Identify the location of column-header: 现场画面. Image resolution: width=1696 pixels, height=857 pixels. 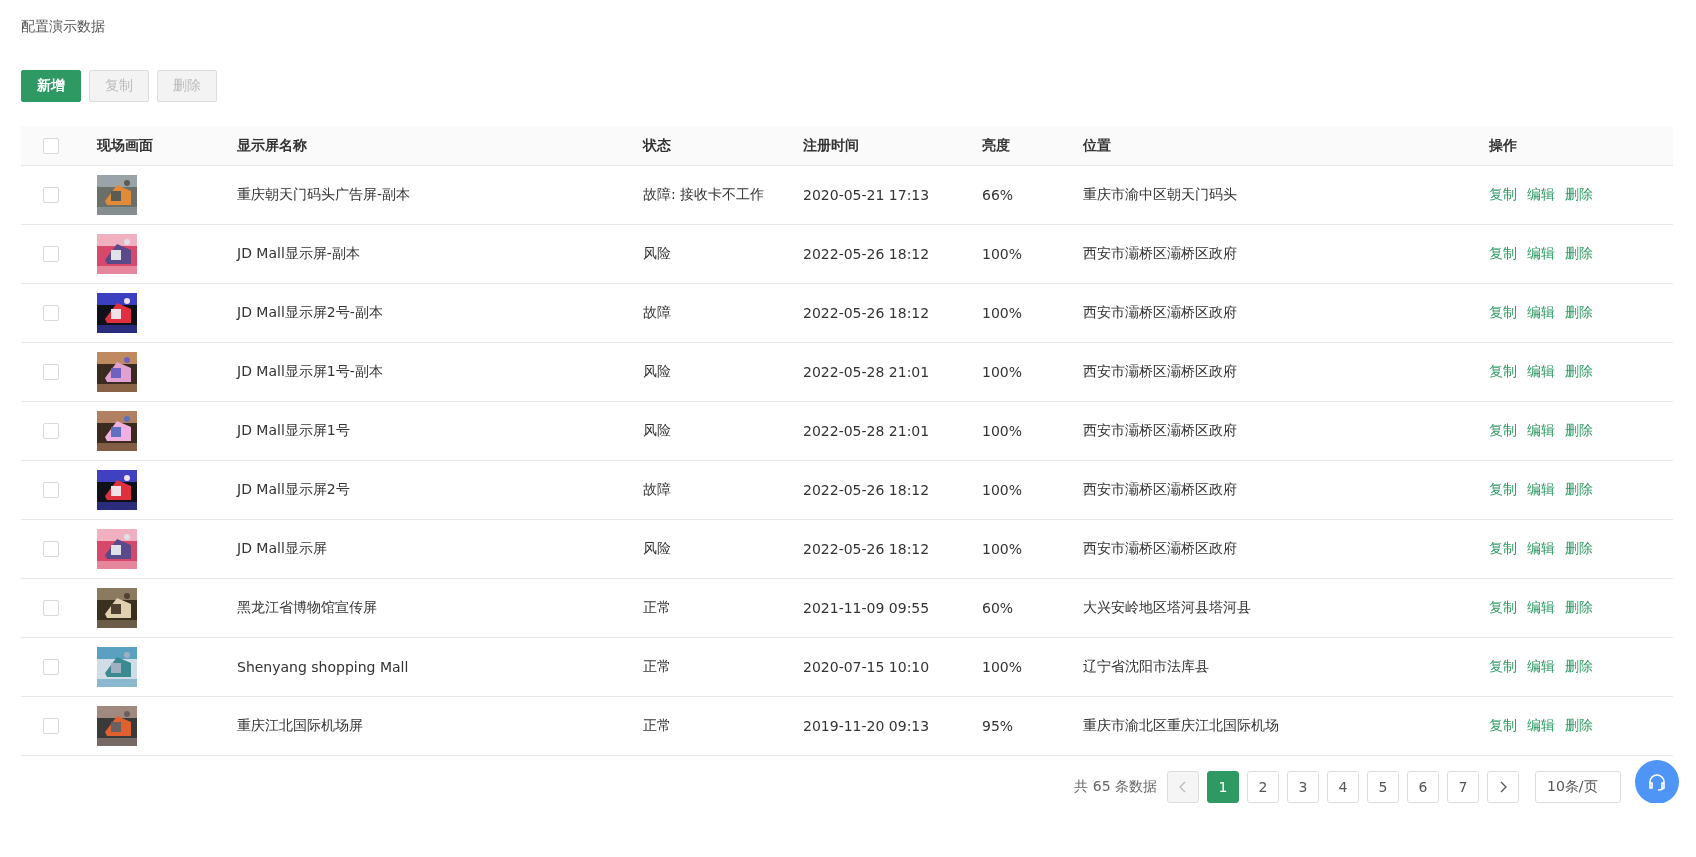
(125, 145).